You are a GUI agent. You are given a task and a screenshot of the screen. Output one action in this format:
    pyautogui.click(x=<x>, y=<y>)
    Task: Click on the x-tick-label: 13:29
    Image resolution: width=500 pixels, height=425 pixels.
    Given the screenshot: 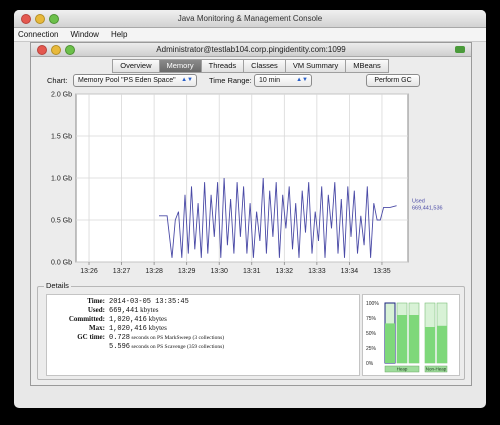 What is the action you would take?
    pyautogui.click(x=187, y=271)
    